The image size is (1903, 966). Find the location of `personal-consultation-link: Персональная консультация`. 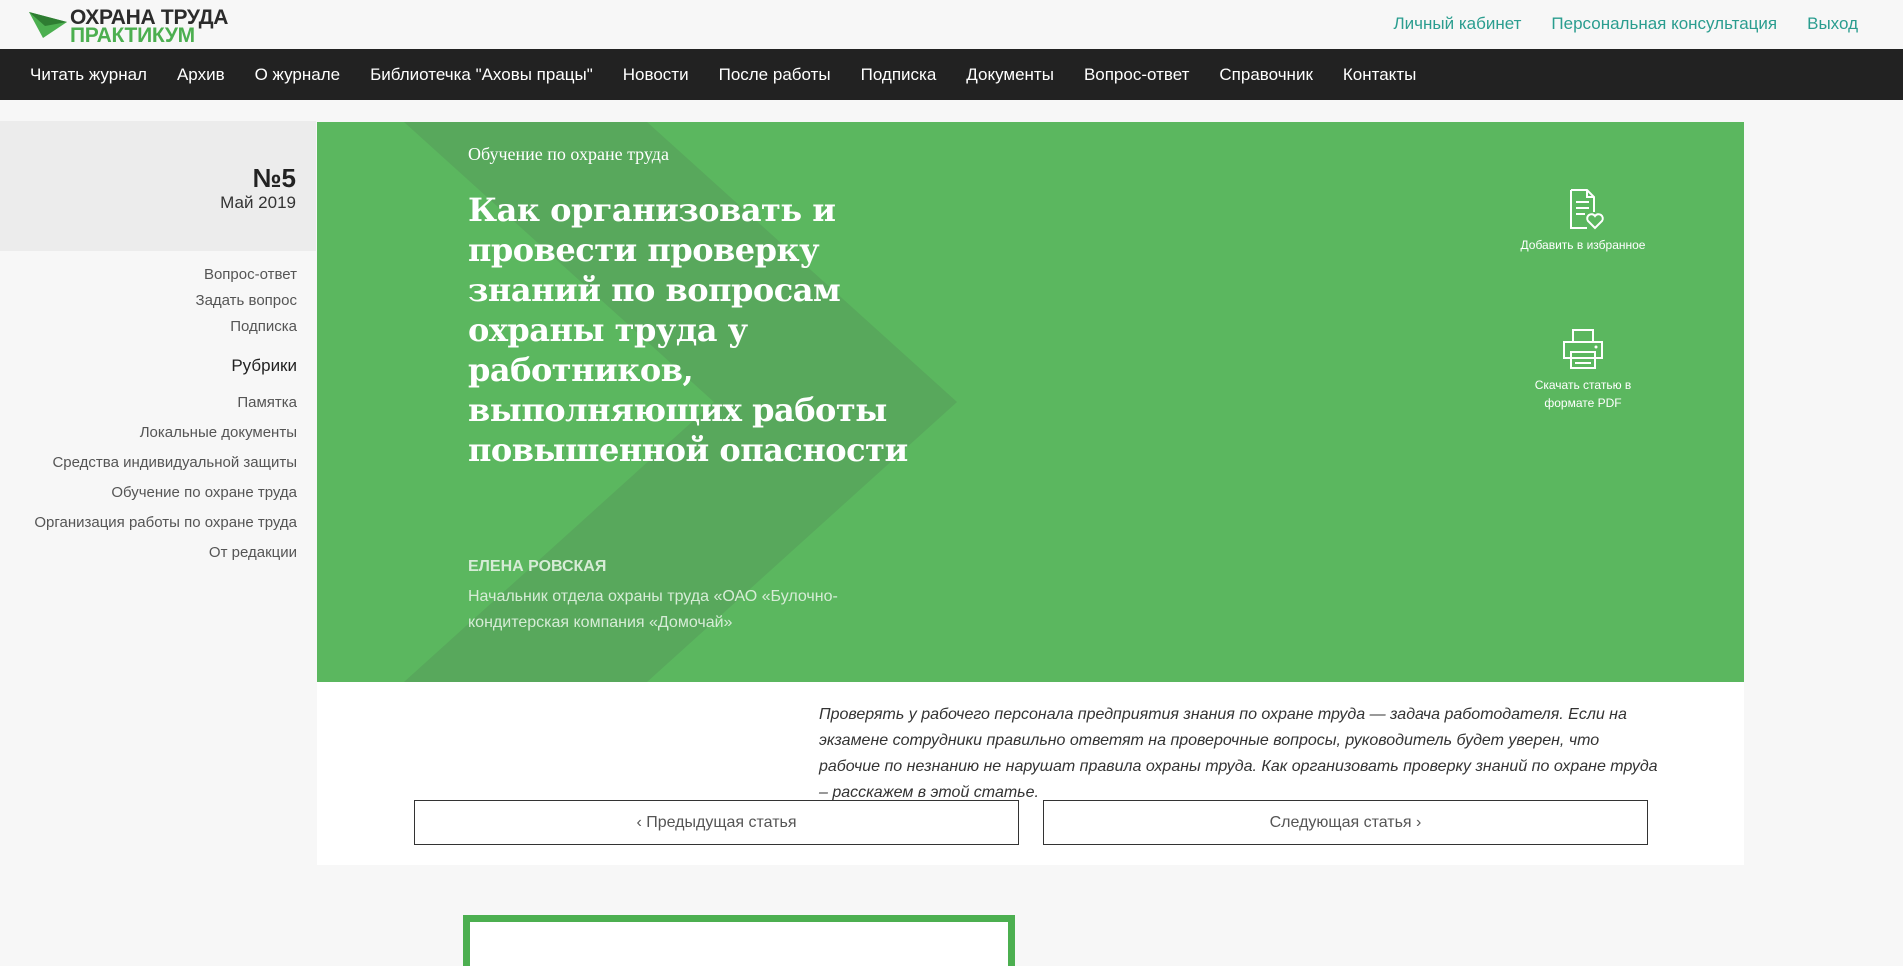

personal-consultation-link: Персональная консультация is located at coordinates (1664, 24).